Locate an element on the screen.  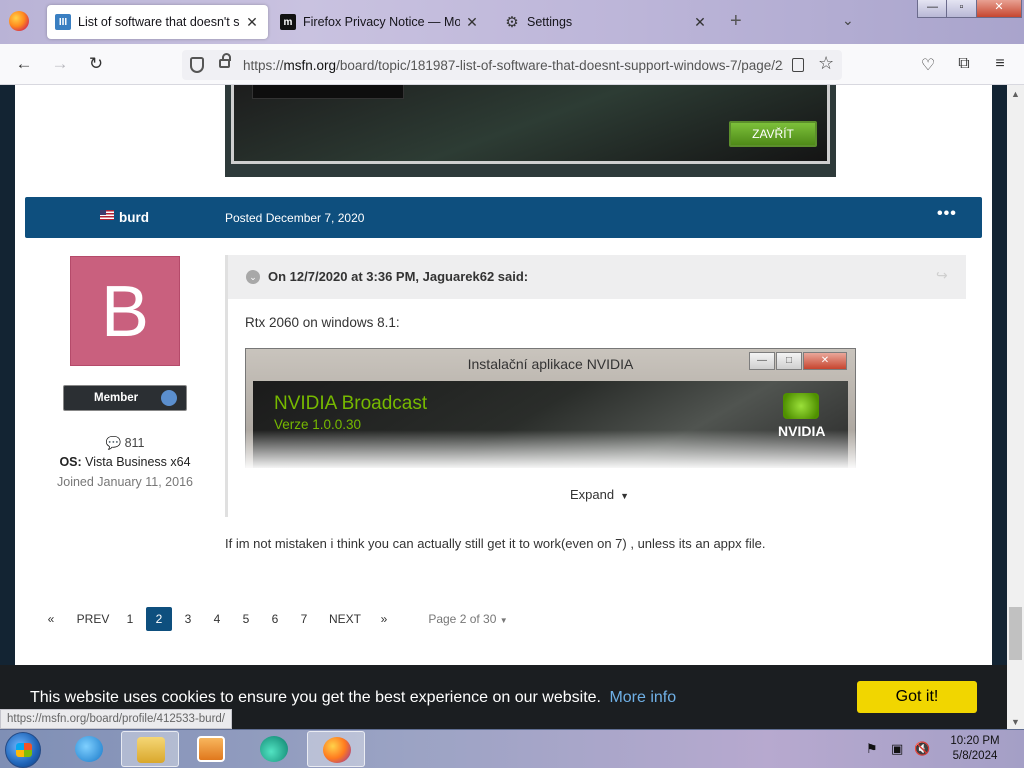
scroll-down-icon: ▼ is located at coordinates (1015, 722).